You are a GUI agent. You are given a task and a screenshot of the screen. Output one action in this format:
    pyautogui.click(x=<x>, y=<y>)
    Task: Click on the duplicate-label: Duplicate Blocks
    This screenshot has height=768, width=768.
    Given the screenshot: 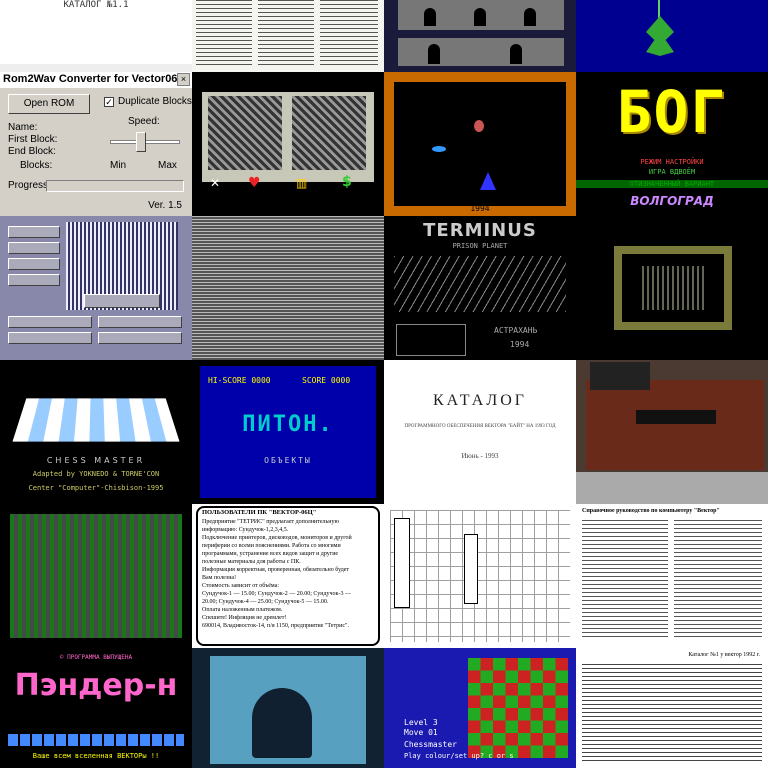 What is the action you would take?
    pyautogui.click(x=155, y=101)
    